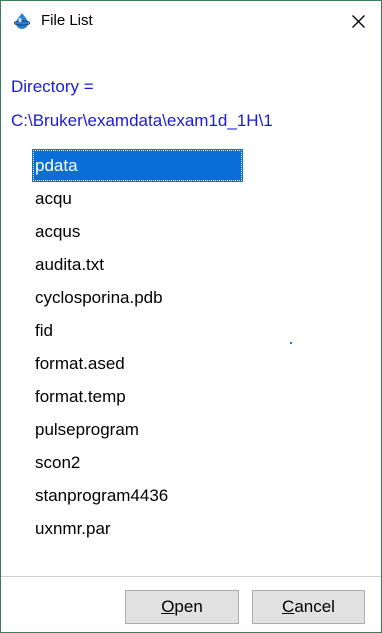  Describe the element at coordinates (188, 606) in the screenshot. I see `open-label-rest: pen` at that location.